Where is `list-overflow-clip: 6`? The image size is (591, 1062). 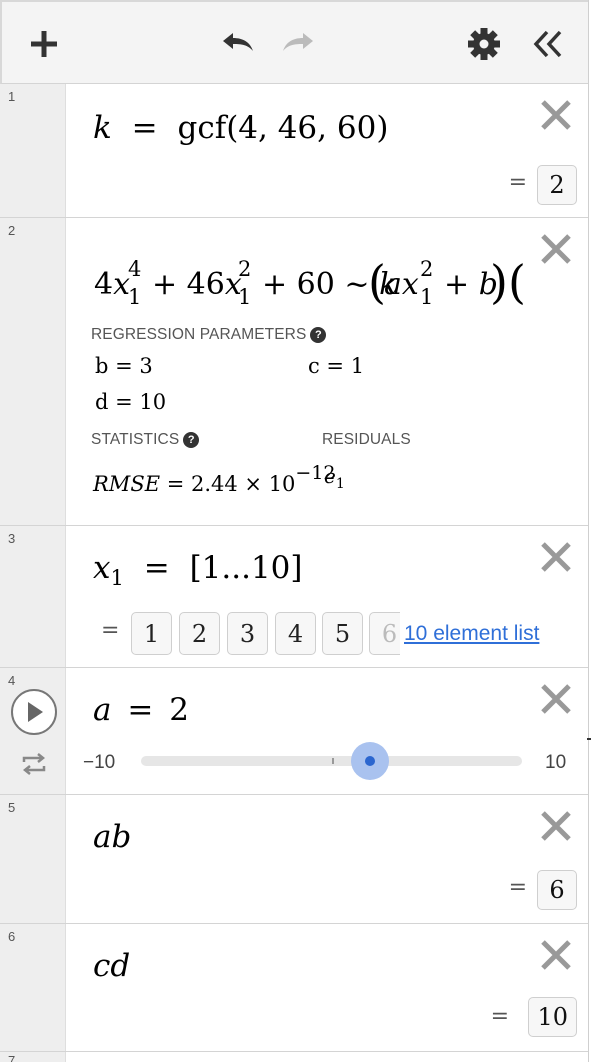 list-overflow-clip: 6 is located at coordinates (384, 633).